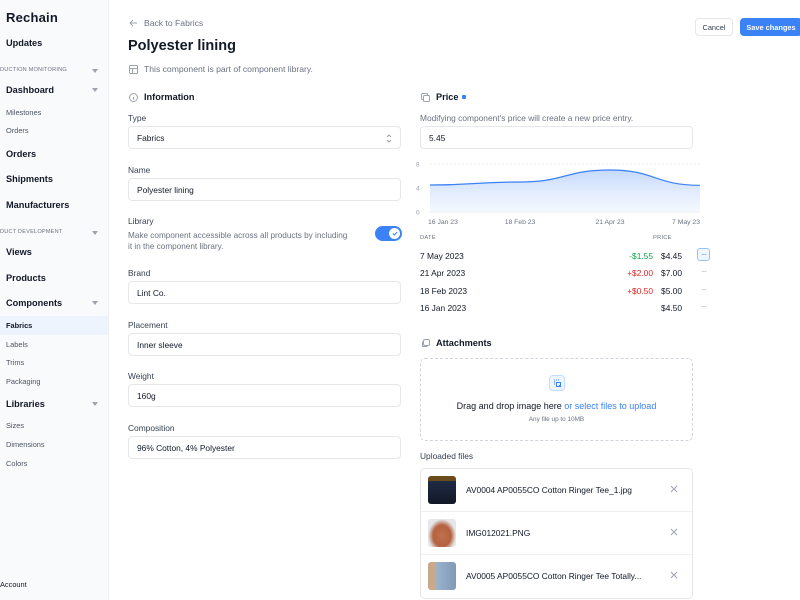  Describe the element at coordinates (139, 273) in the screenshot. I see `brand-label: Brand` at that location.